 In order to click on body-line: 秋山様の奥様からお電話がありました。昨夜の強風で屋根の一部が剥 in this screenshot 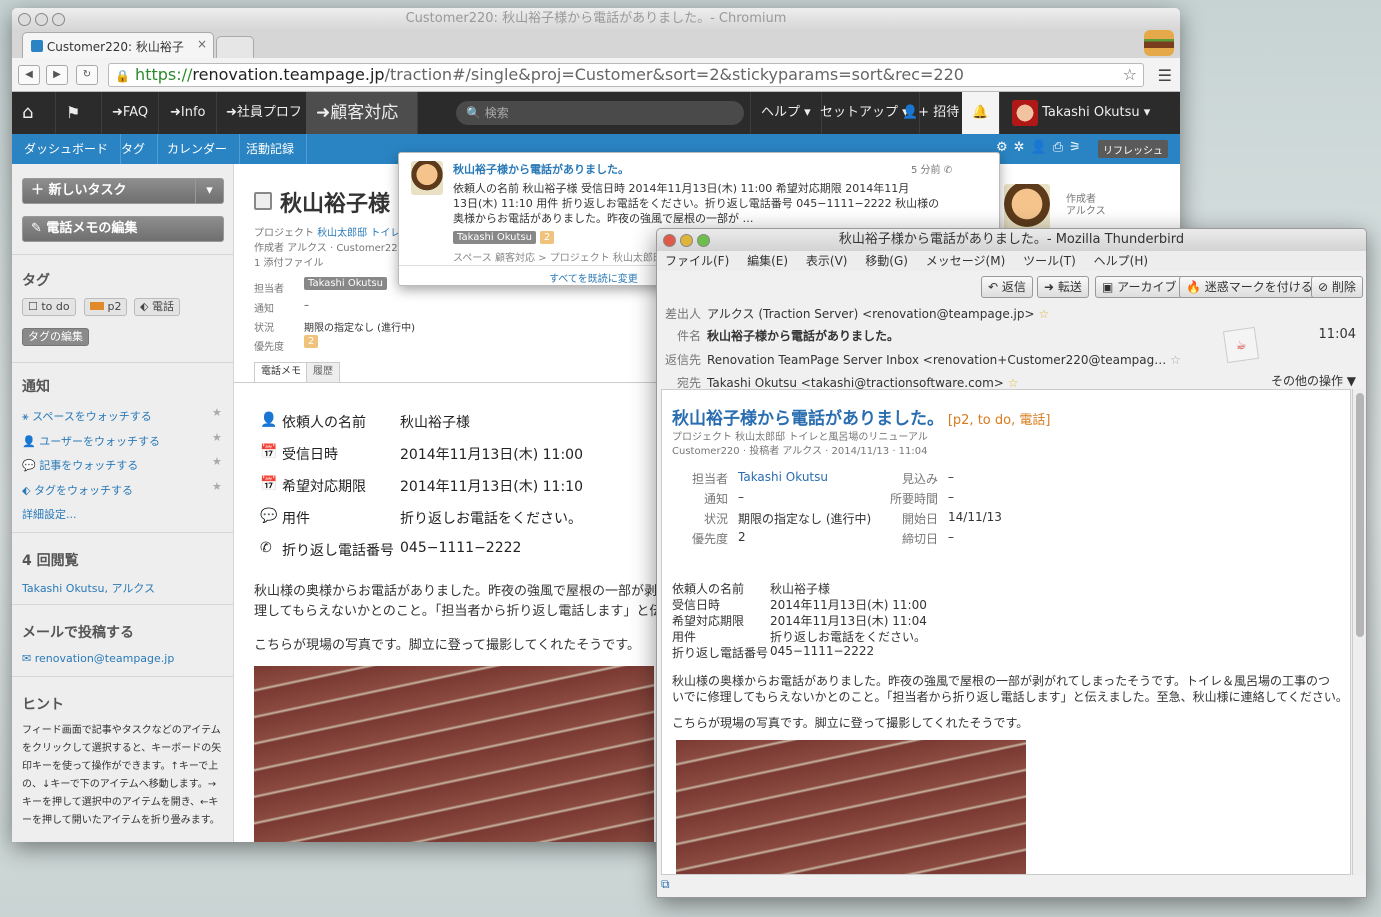, I will do `click(456, 591)`.